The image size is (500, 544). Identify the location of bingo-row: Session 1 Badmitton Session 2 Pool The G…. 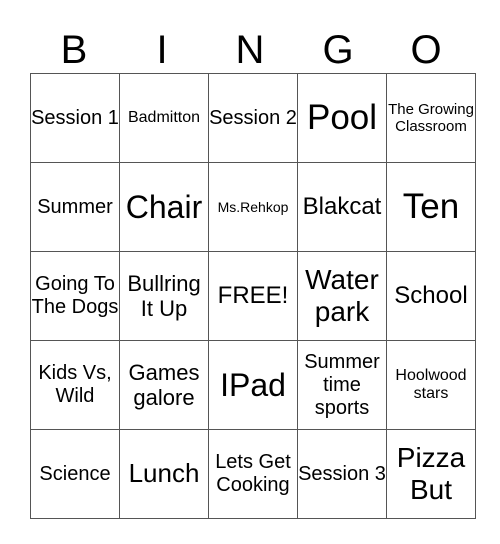
(253, 118).